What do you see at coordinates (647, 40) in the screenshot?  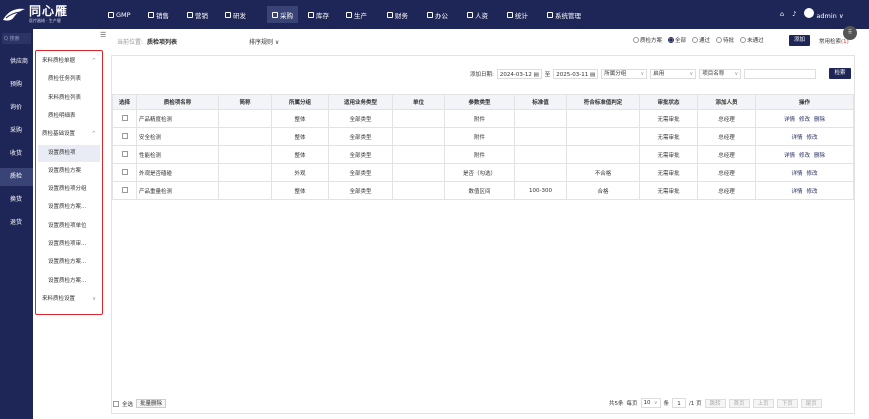 I see `radio-option-0: 质检方案` at bounding box center [647, 40].